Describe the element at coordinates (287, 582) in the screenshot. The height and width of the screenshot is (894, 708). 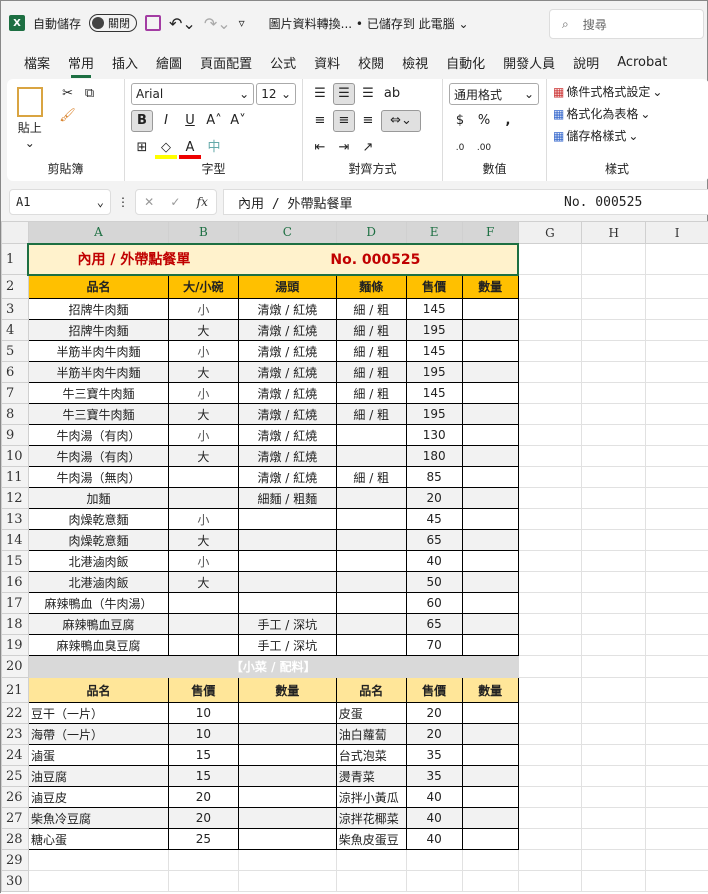
I see `soup-base` at that location.